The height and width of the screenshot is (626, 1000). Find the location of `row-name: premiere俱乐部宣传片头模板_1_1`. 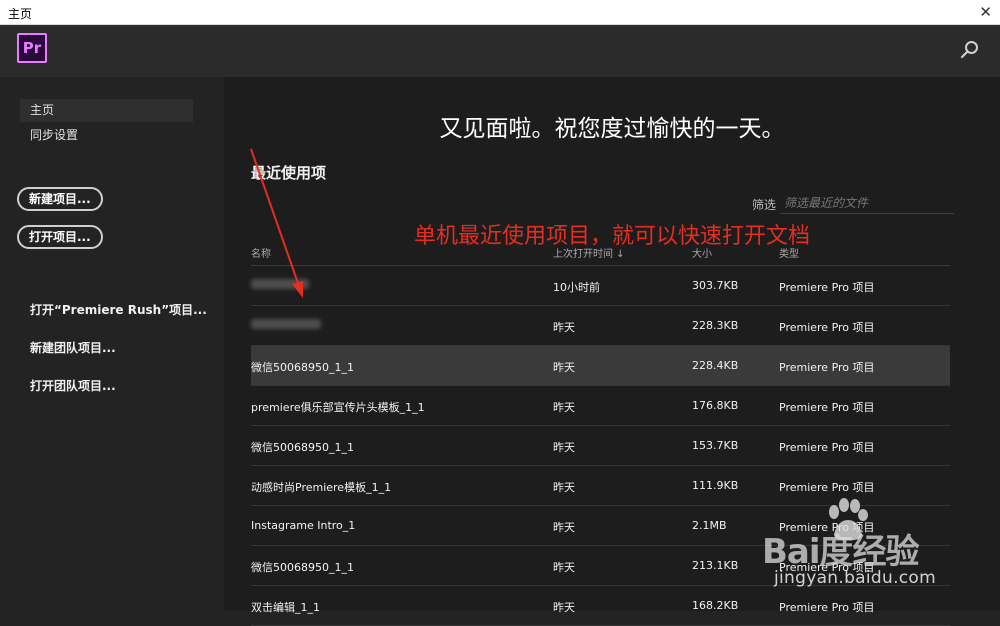

row-name: premiere俱乐部宣传片头模板_1_1 is located at coordinates (338, 407).